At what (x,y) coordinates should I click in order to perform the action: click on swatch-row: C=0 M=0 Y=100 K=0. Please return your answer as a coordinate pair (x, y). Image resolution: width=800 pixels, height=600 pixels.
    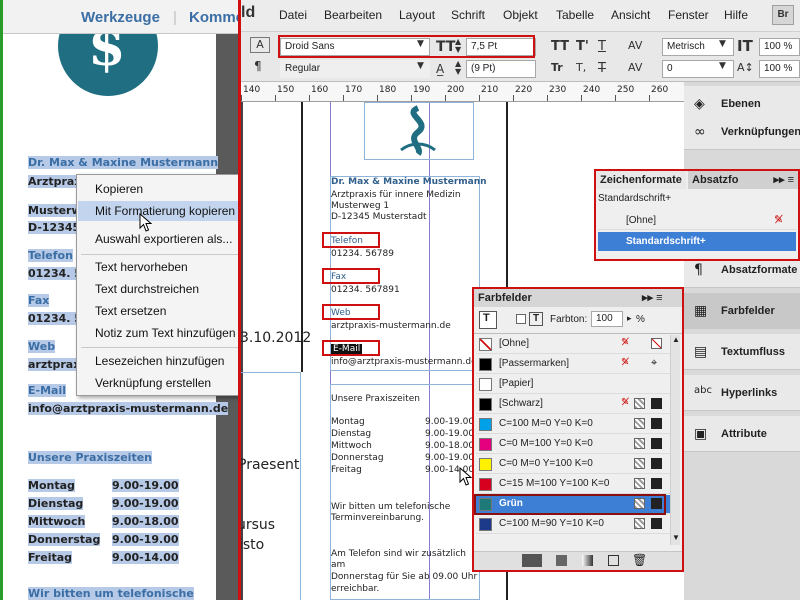
    Looking at the image, I should click on (578, 464).